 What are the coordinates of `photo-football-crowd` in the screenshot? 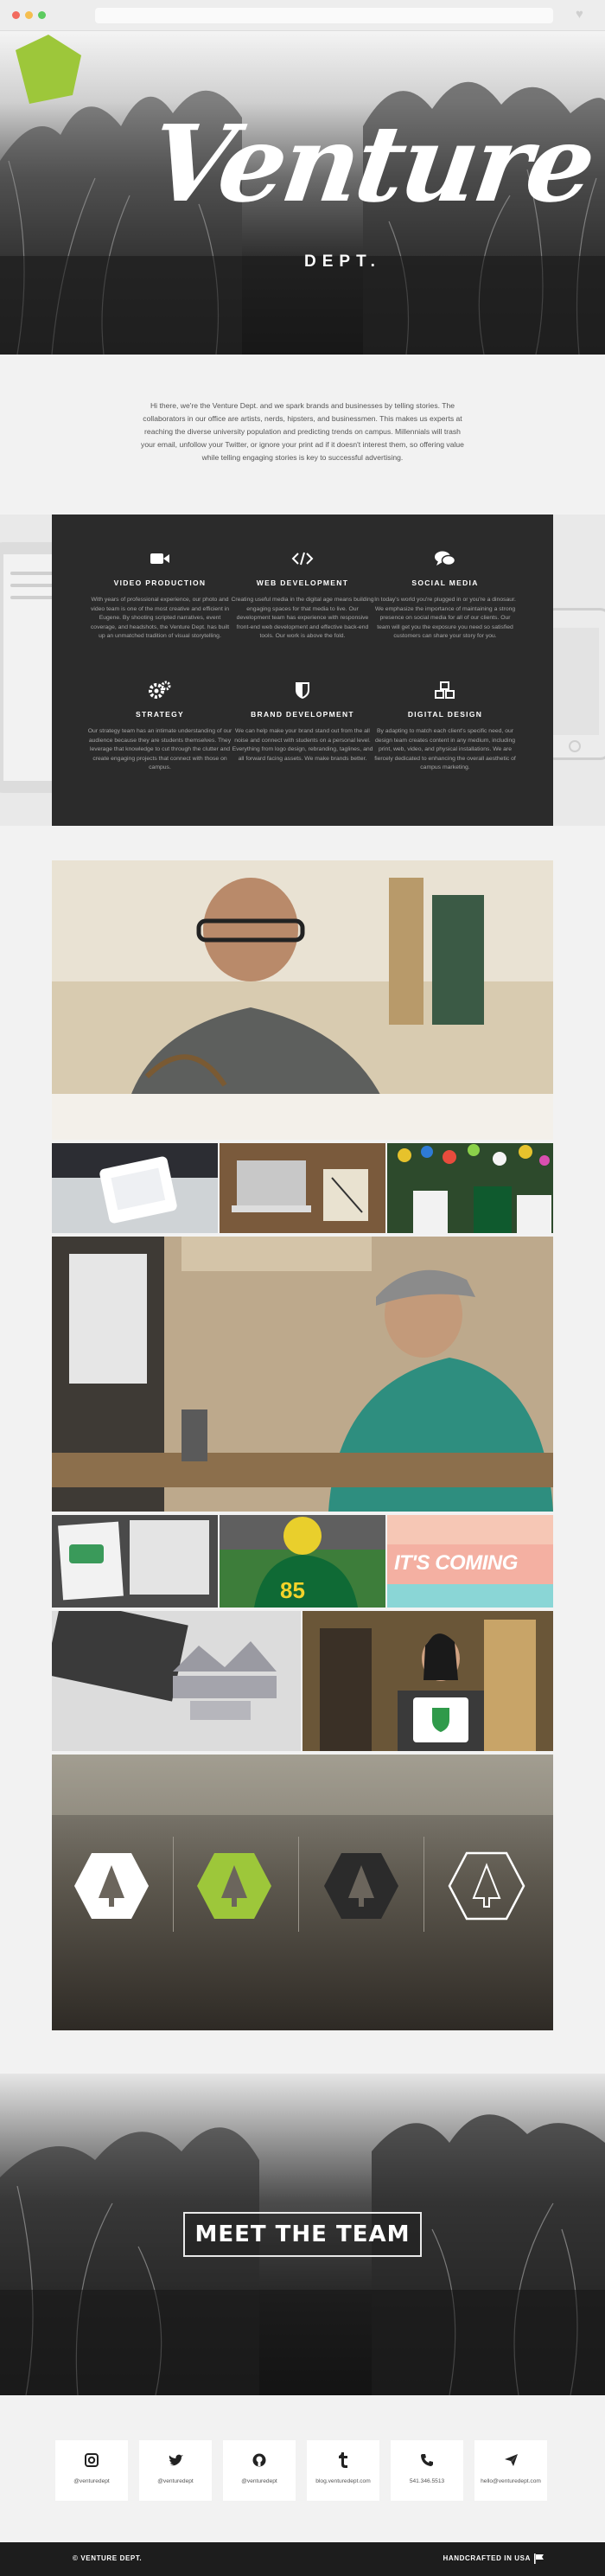 It's located at (470, 1188).